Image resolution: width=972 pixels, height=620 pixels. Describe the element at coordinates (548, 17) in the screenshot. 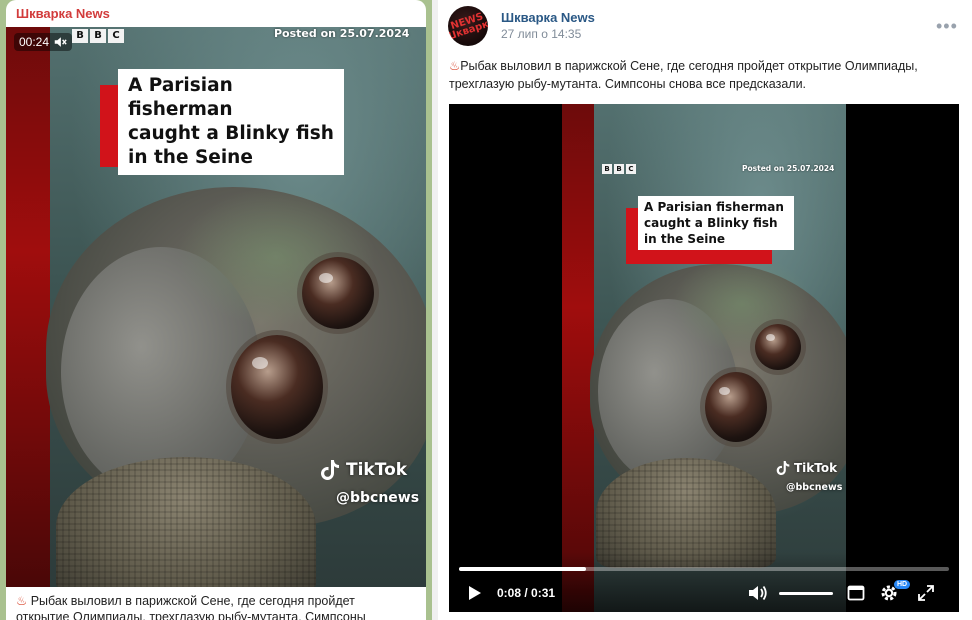

I see `right-channel-name: Шкварка News` at that location.